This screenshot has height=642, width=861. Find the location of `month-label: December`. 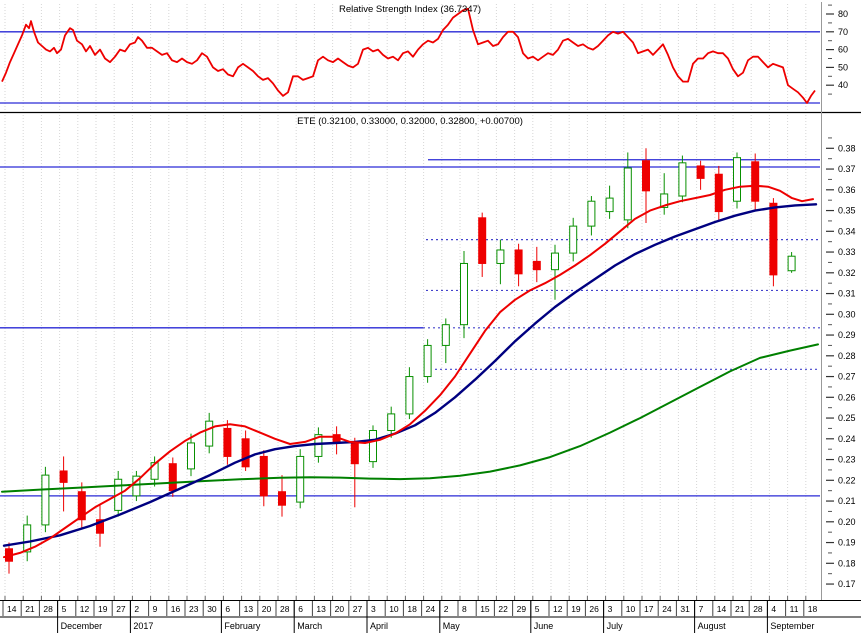

month-label: December is located at coordinates (82, 626).